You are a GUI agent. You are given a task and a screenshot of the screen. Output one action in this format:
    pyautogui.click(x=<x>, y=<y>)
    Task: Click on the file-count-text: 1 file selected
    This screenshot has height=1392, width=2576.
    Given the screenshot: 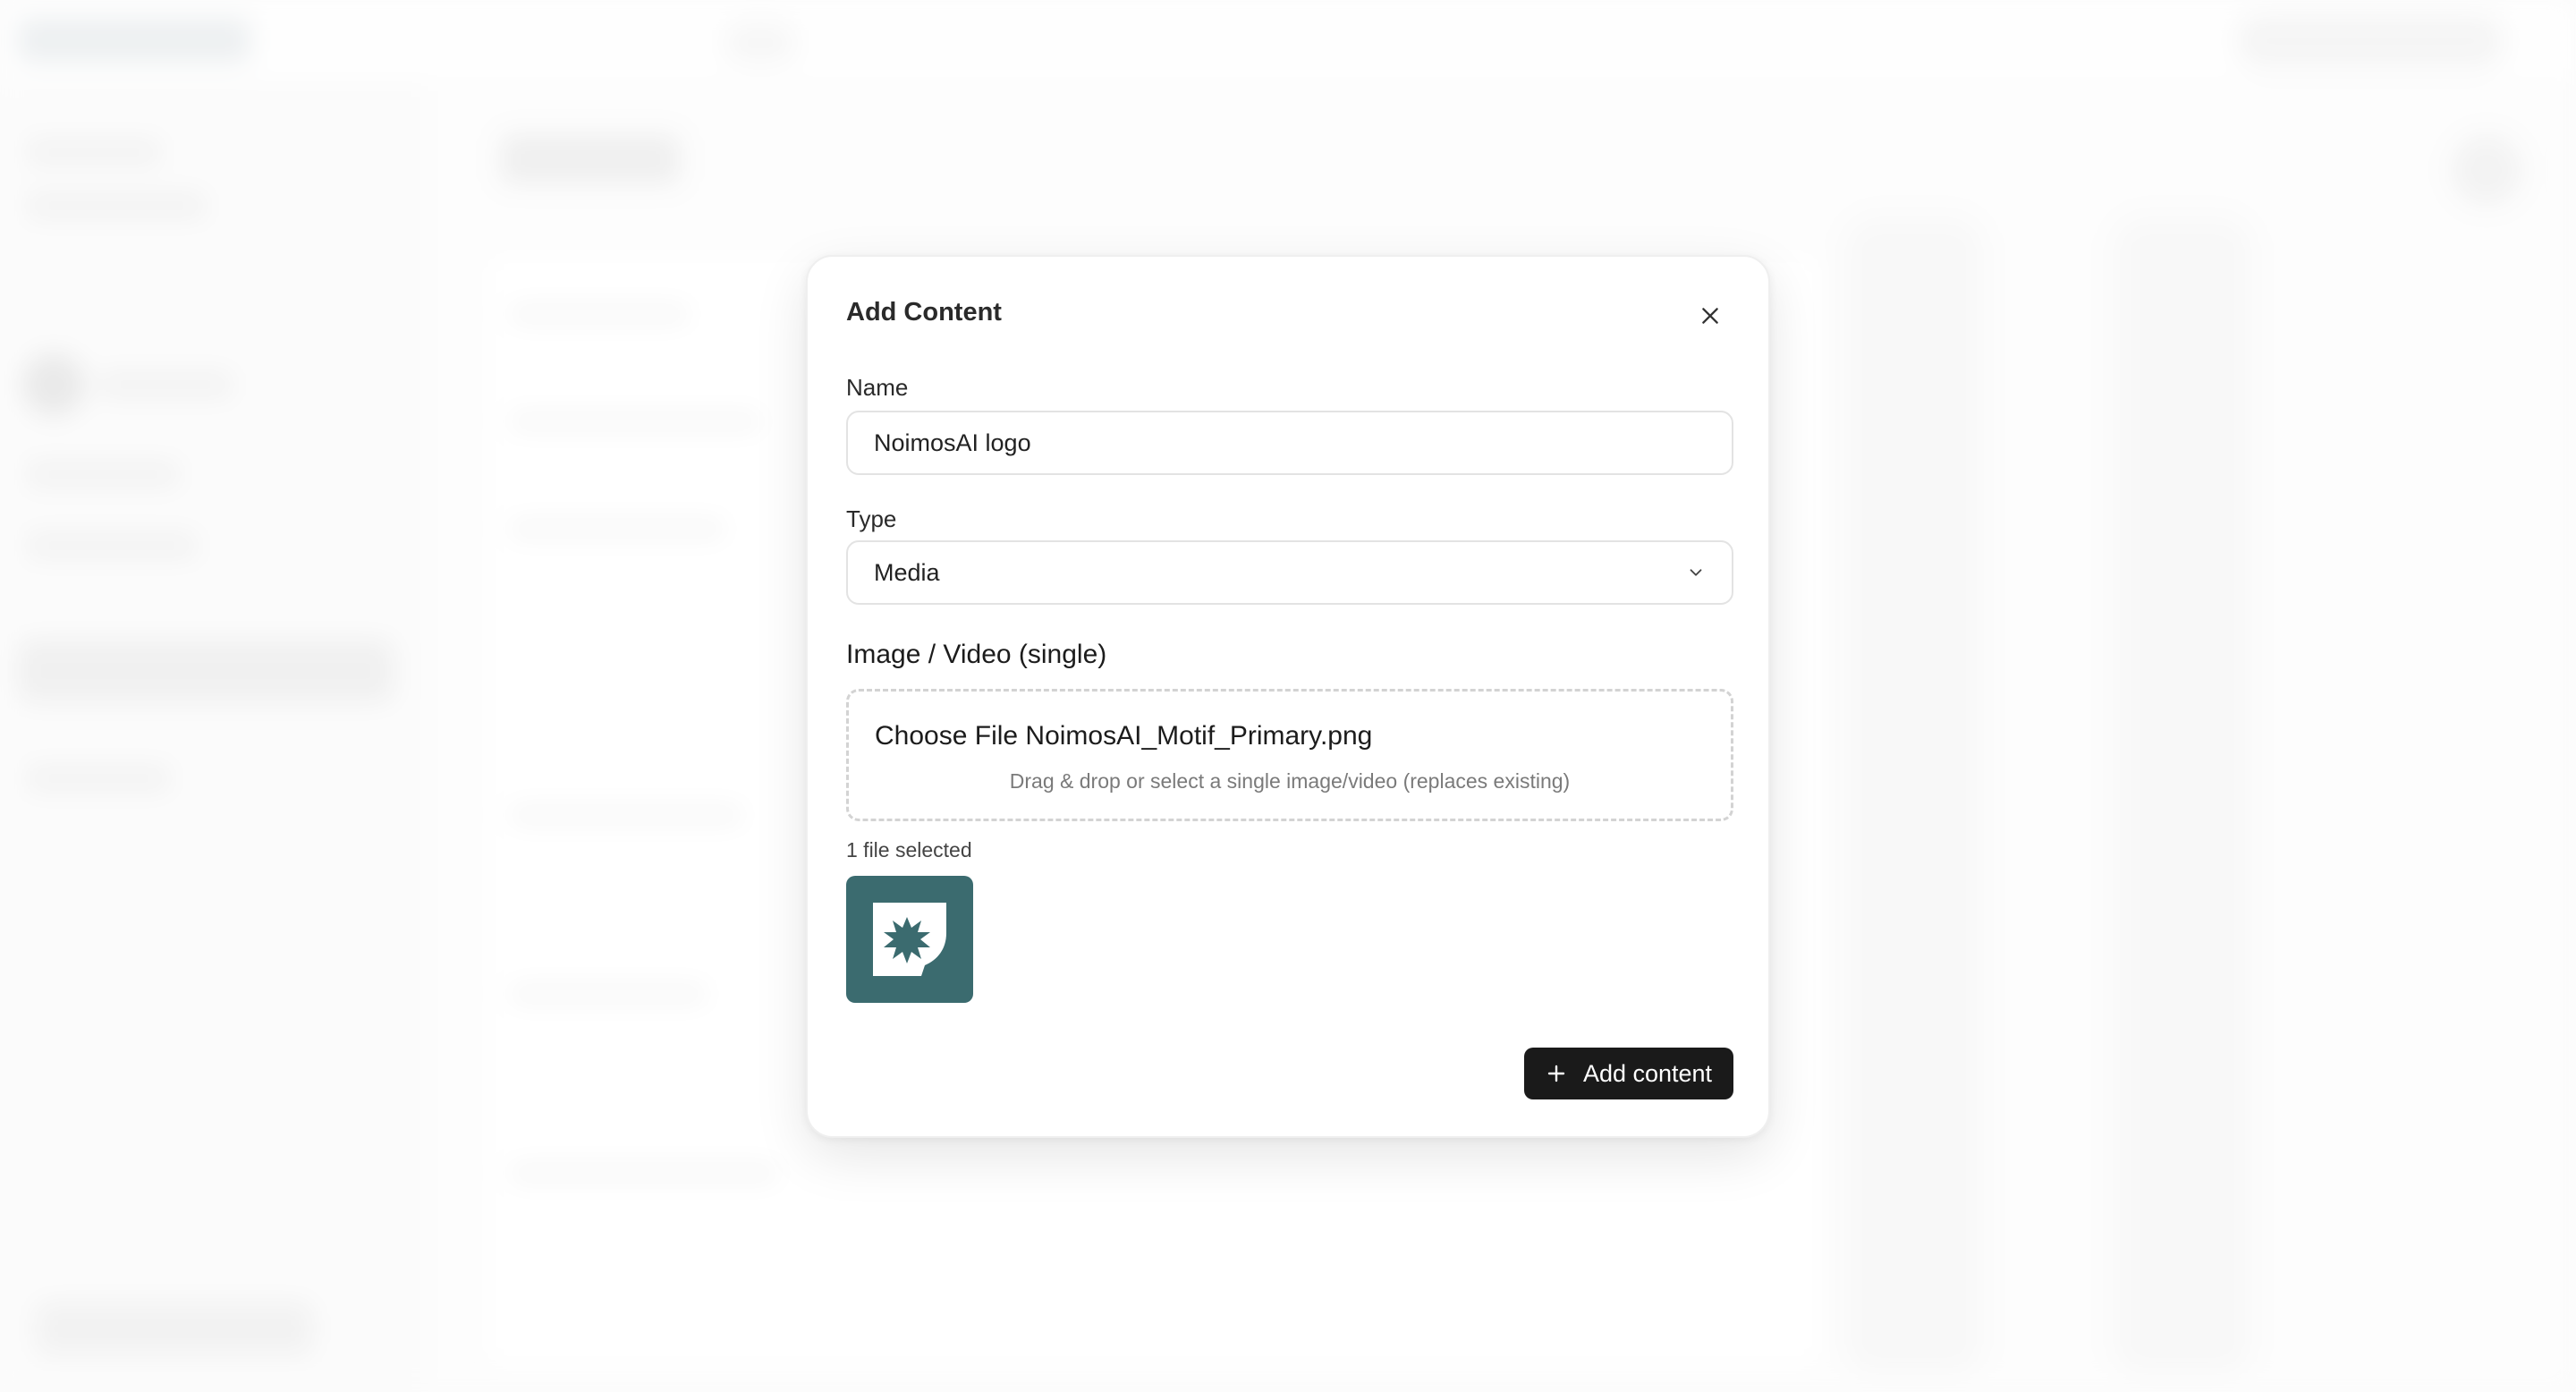 What is the action you would take?
    pyautogui.click(x=909, y=850)
    